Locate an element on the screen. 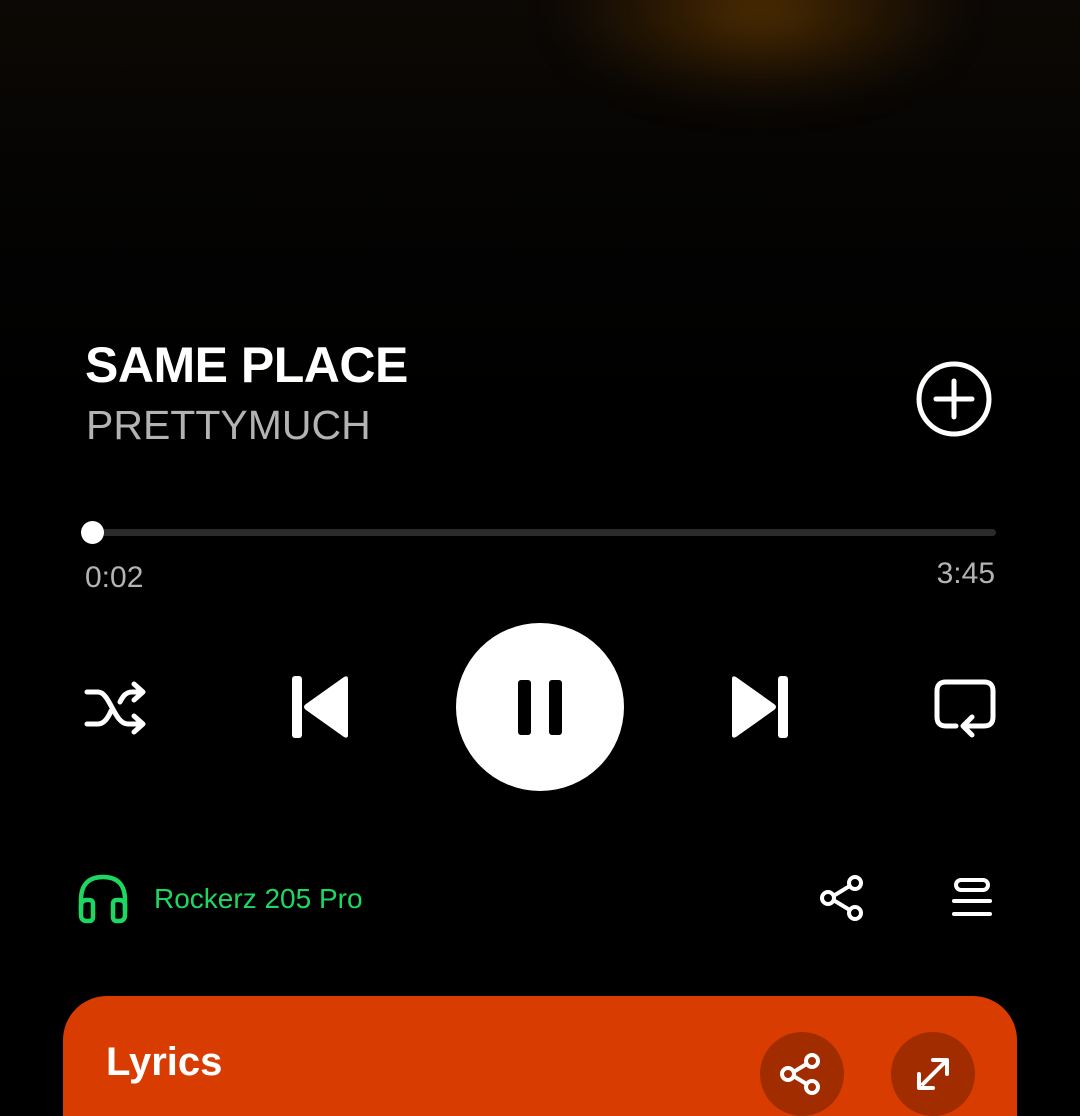 This screenshot has width=1080, height=1116. lyrics-share-button is located at coordinates (802, 1074).